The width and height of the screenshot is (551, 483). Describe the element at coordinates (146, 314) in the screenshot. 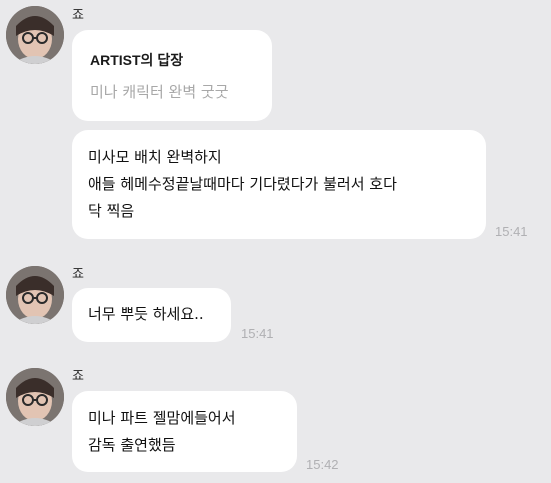

I see `message-line: 너무 뿌듯 하세요..` at that location.